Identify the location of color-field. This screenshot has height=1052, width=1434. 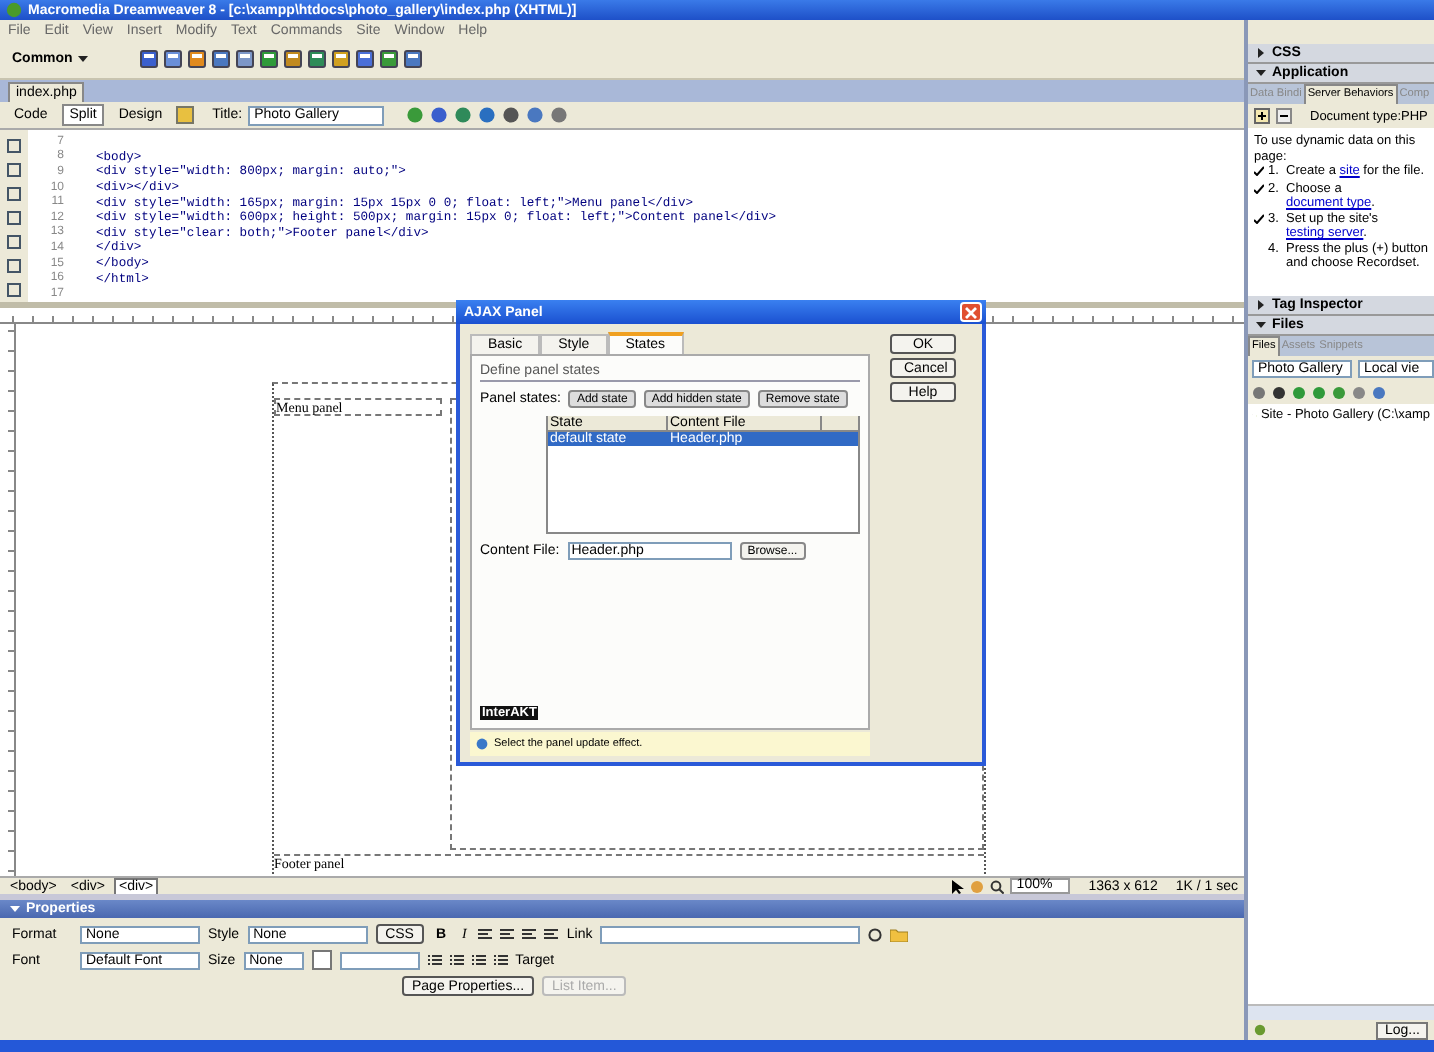
(379, 960).